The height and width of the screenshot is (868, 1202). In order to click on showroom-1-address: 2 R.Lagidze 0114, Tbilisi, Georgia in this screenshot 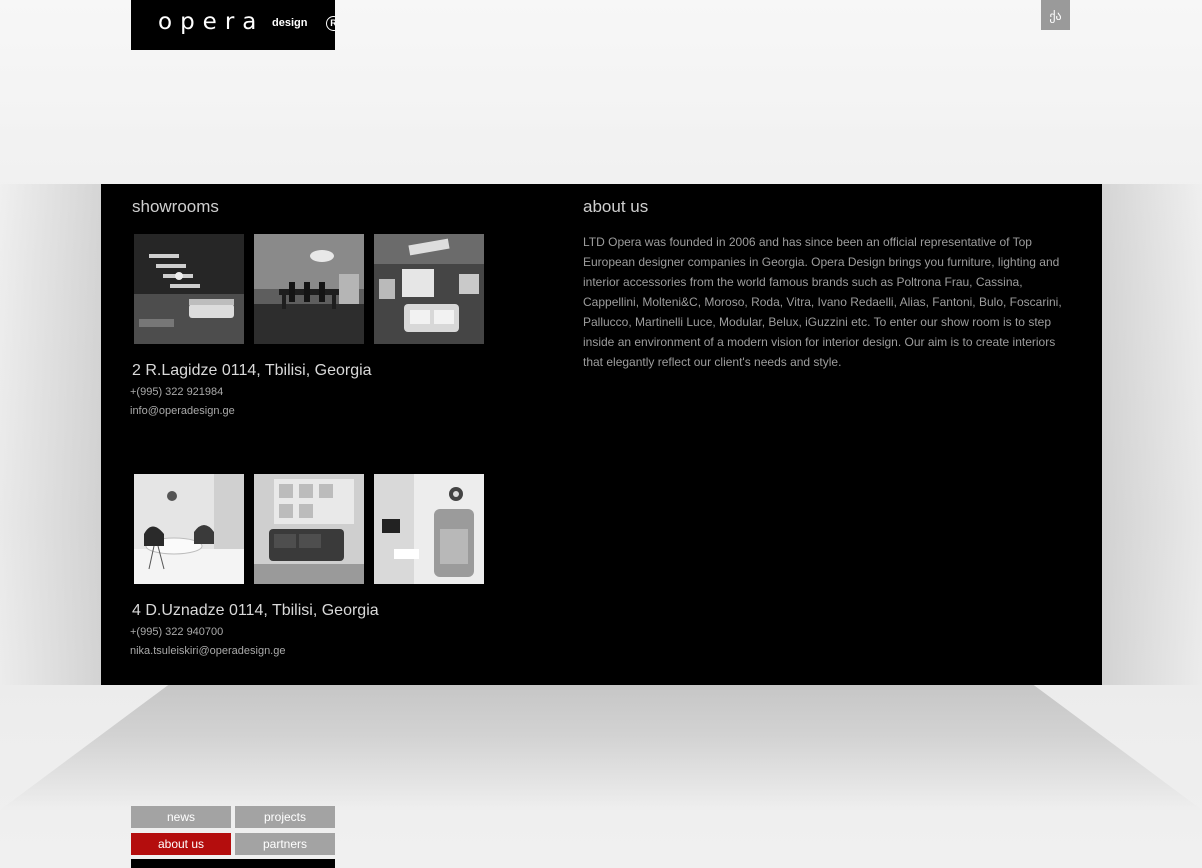, I will do `click(252, 370)`.